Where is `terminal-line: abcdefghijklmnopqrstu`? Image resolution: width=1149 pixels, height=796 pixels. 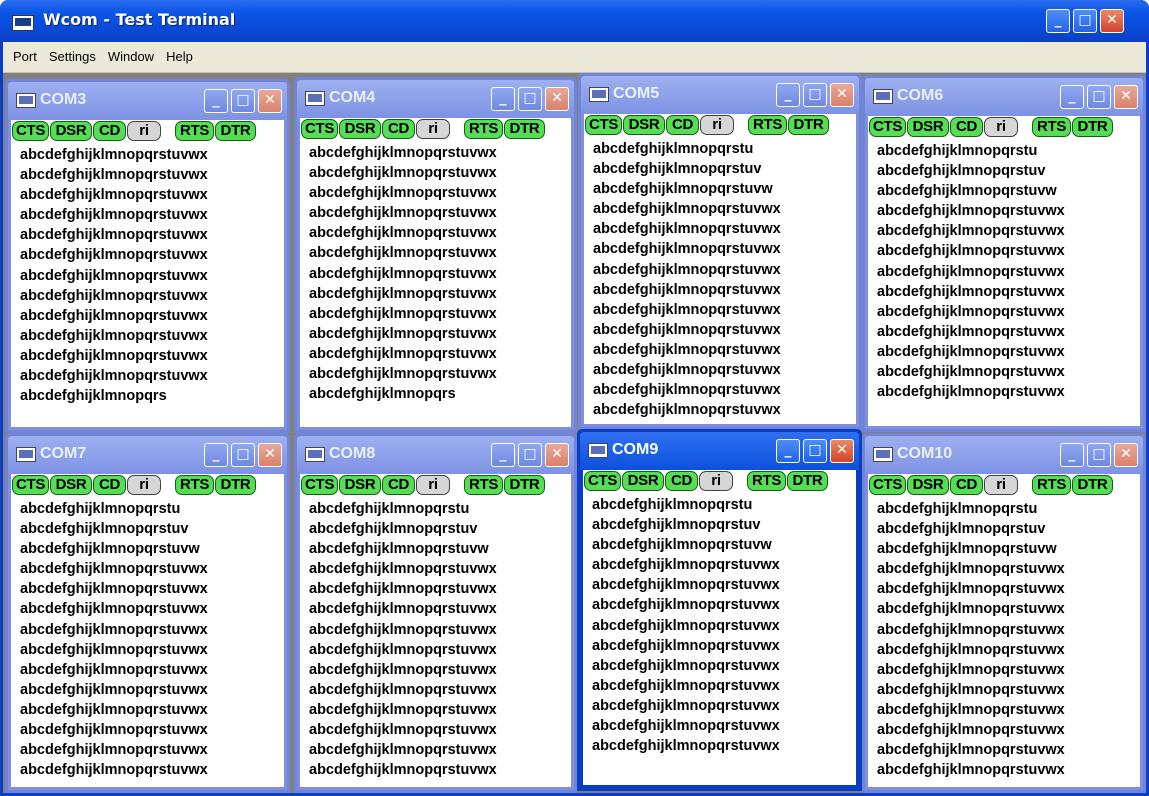 terminal-line: abcdefghijklmnopqrstu is located at coordinates (957, 151).